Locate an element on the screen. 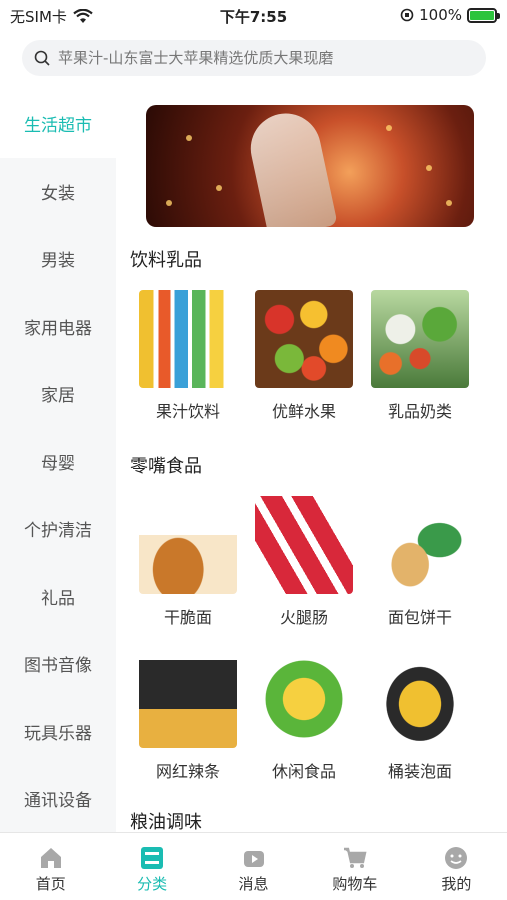 This screenshot has height=900, width=507. search-bar is located at coordinates (254, 58).